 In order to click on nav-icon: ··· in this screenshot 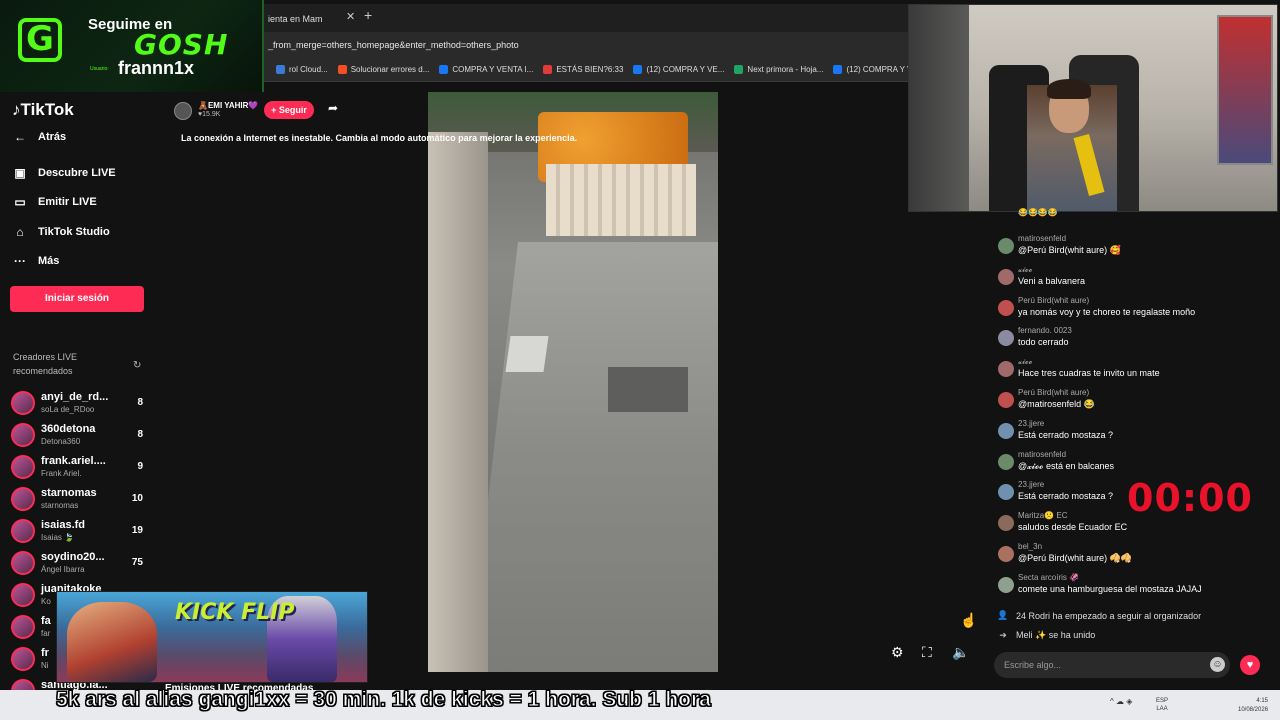, I will do `click(20, 261)`.